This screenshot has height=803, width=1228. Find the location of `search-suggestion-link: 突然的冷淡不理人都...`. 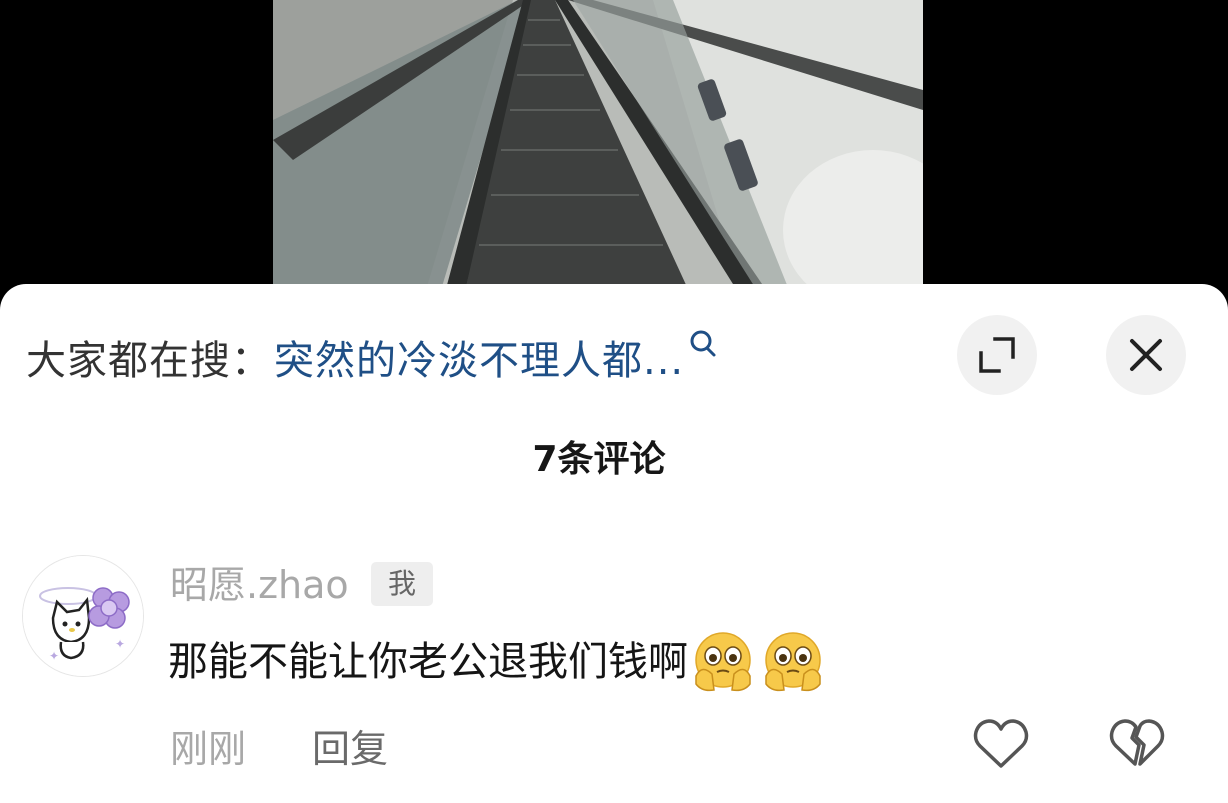

search-suggestion-link: 突然的冷淡不理人都... is located at coordinates (479, 357).